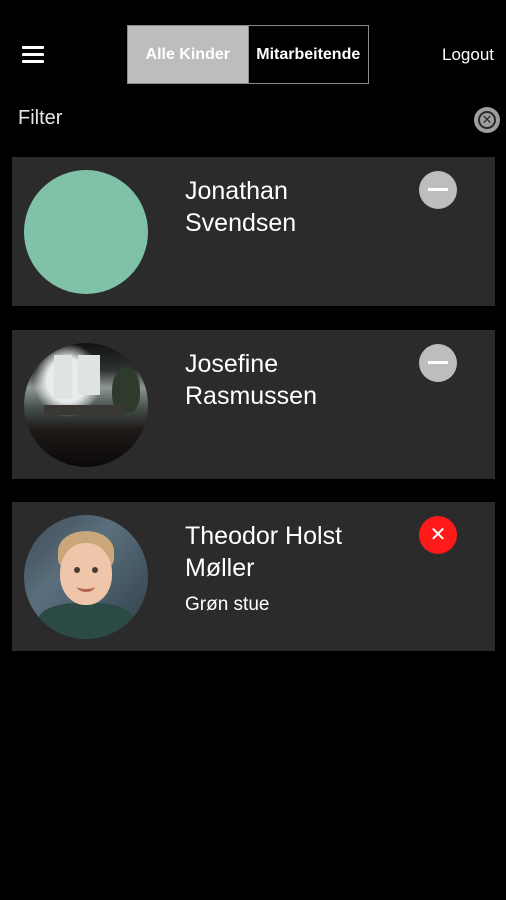  I want to click on child-group: Grøn stue, so click(227, 604).